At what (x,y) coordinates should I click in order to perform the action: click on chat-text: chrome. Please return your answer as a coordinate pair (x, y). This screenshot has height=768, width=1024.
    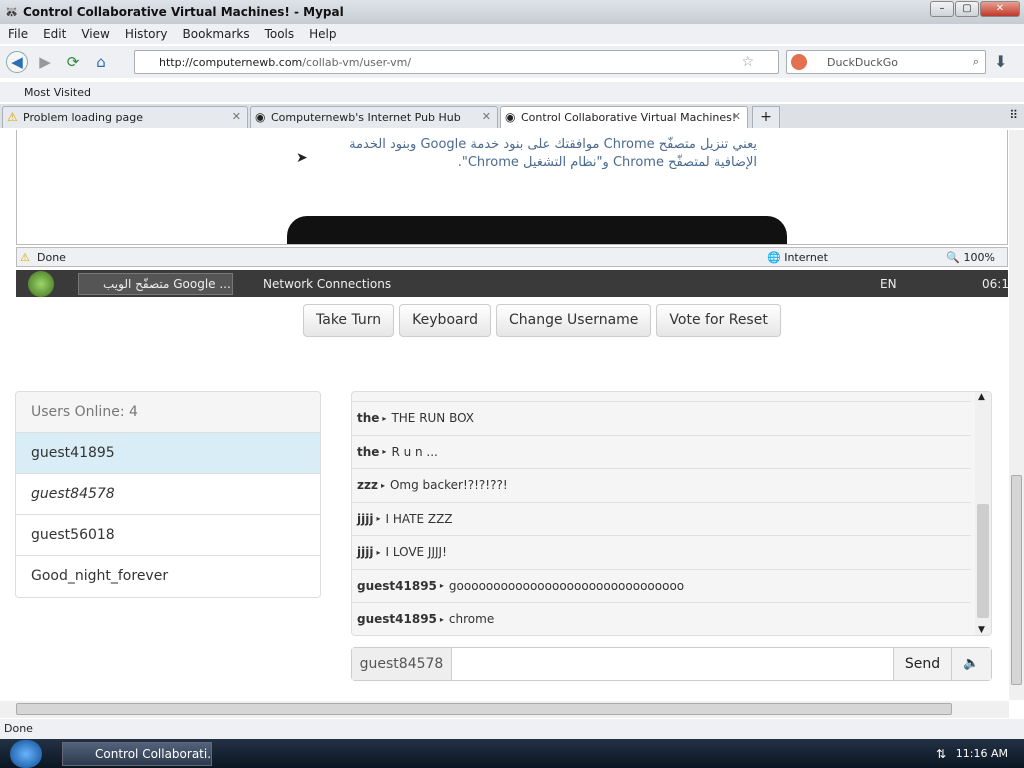
    Looking at the image, I should click on (471, 619).